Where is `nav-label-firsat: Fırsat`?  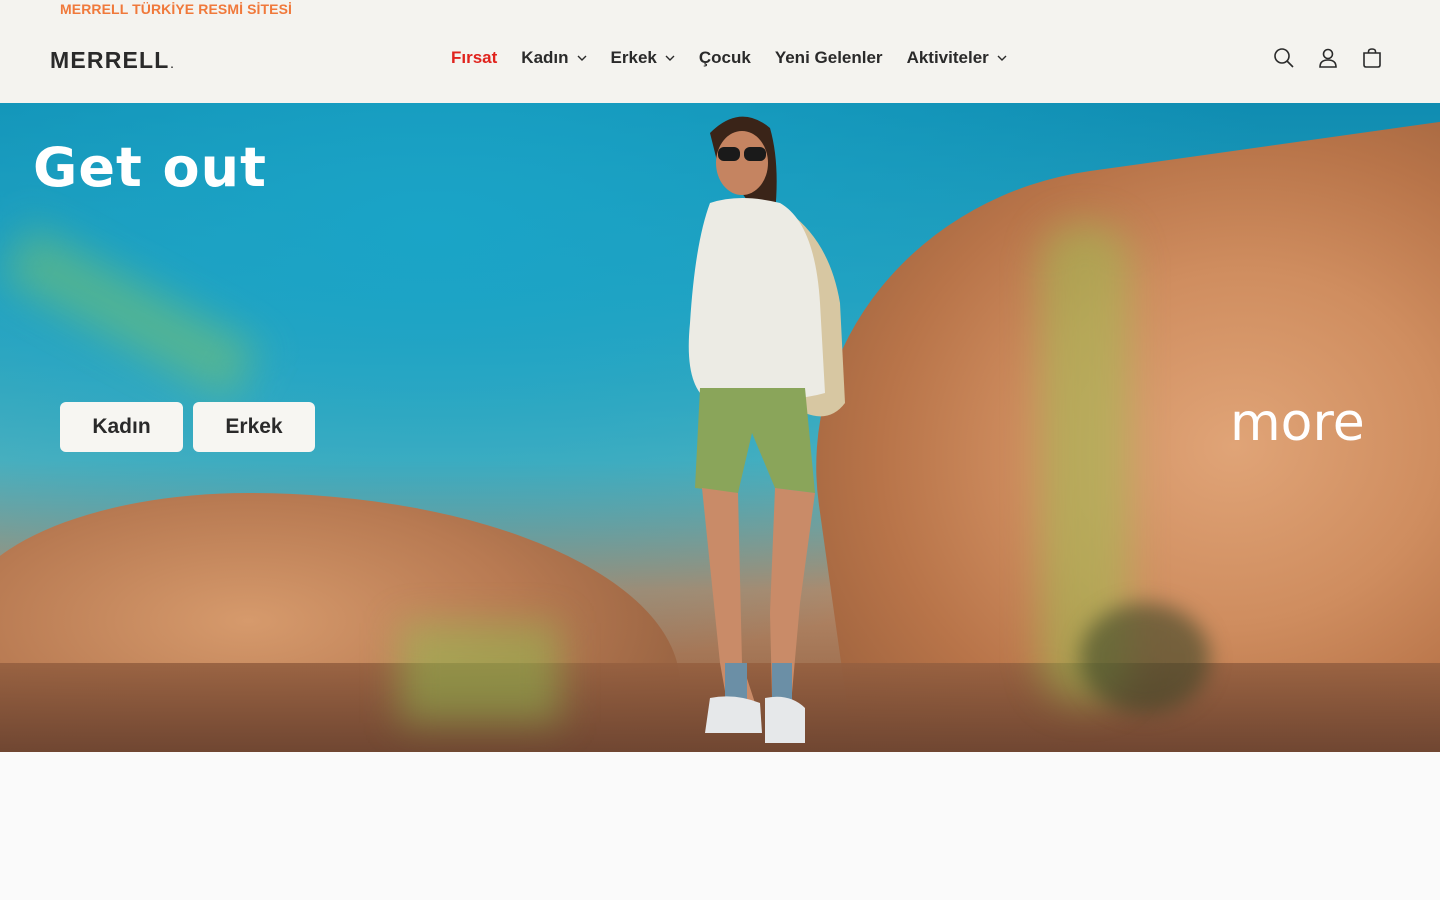 nav-label-firsat: Fırsat is located at coordinates (474, 57).